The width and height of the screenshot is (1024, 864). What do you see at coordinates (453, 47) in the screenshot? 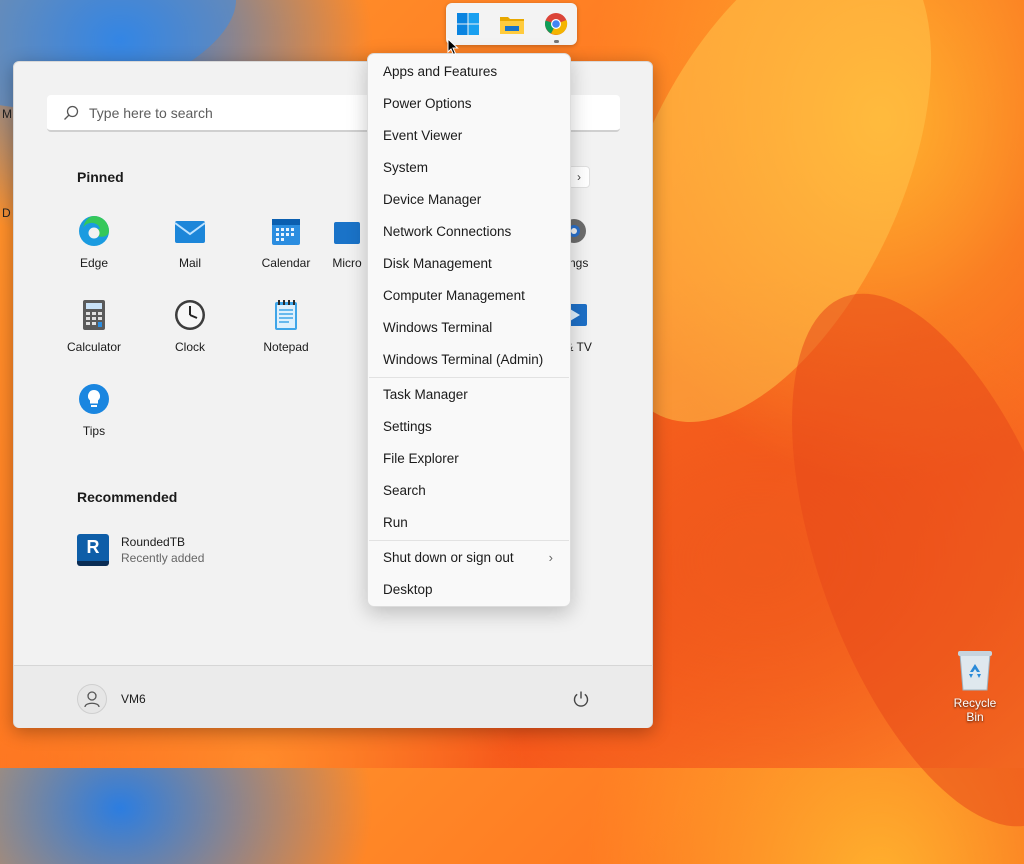
I see `mouse-cursor-icon` at bounding box center [453, 47].